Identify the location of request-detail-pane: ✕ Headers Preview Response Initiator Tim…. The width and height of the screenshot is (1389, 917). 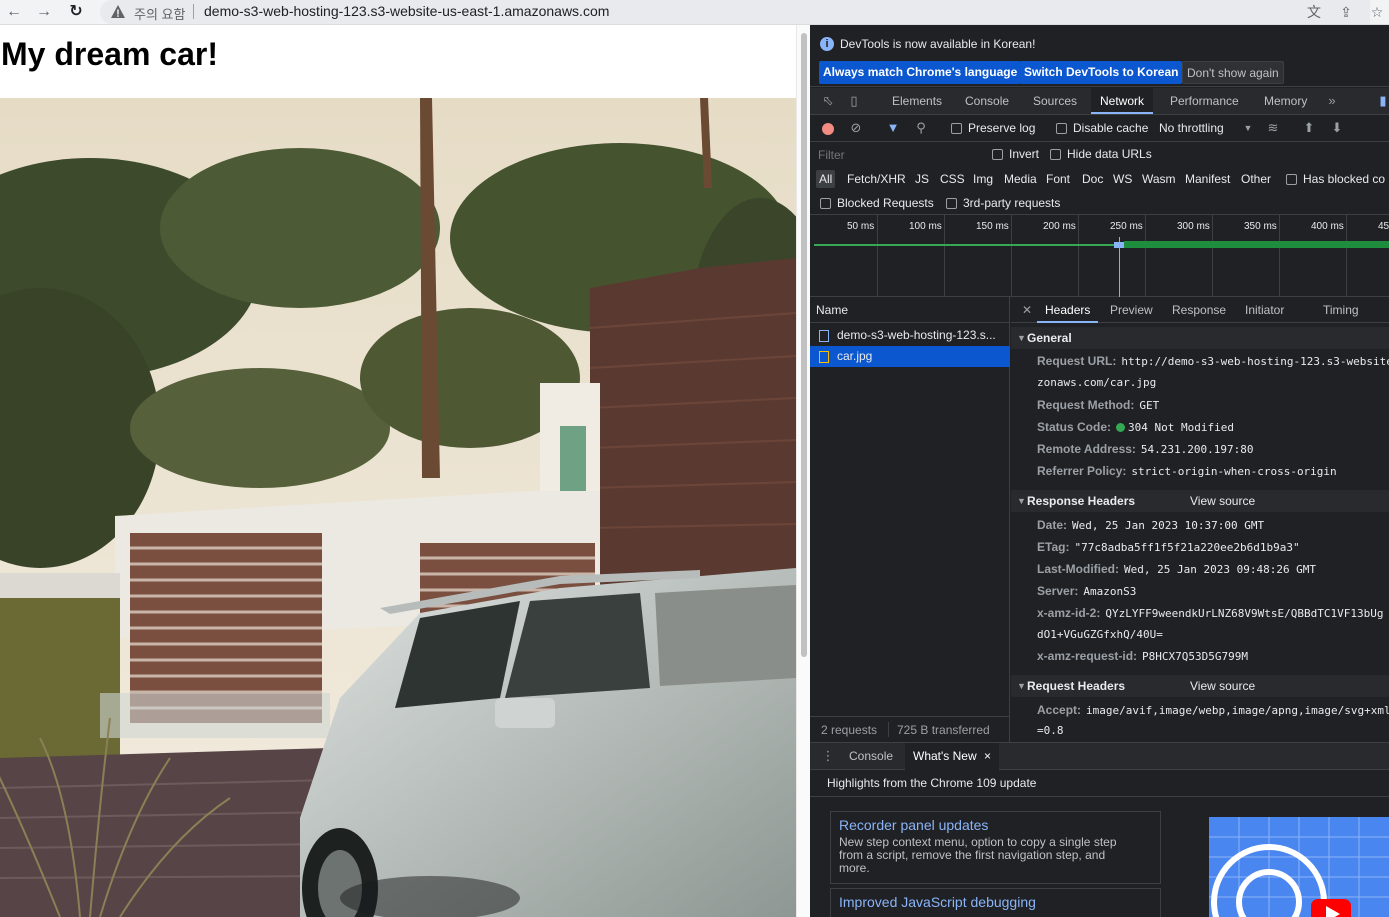
(1200, 519).